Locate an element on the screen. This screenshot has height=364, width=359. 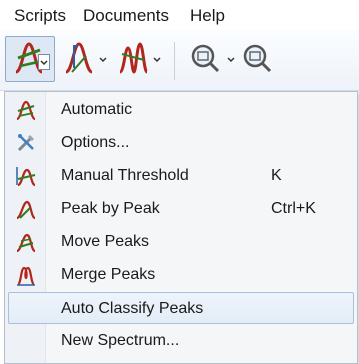
multi-peak-dropdown is located at coordinates (157, 58).